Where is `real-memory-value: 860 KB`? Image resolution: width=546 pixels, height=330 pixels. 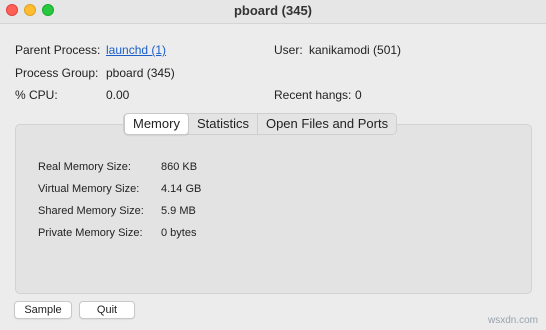 real-memory-value: 860 KB is located at coordinates (179, 167).